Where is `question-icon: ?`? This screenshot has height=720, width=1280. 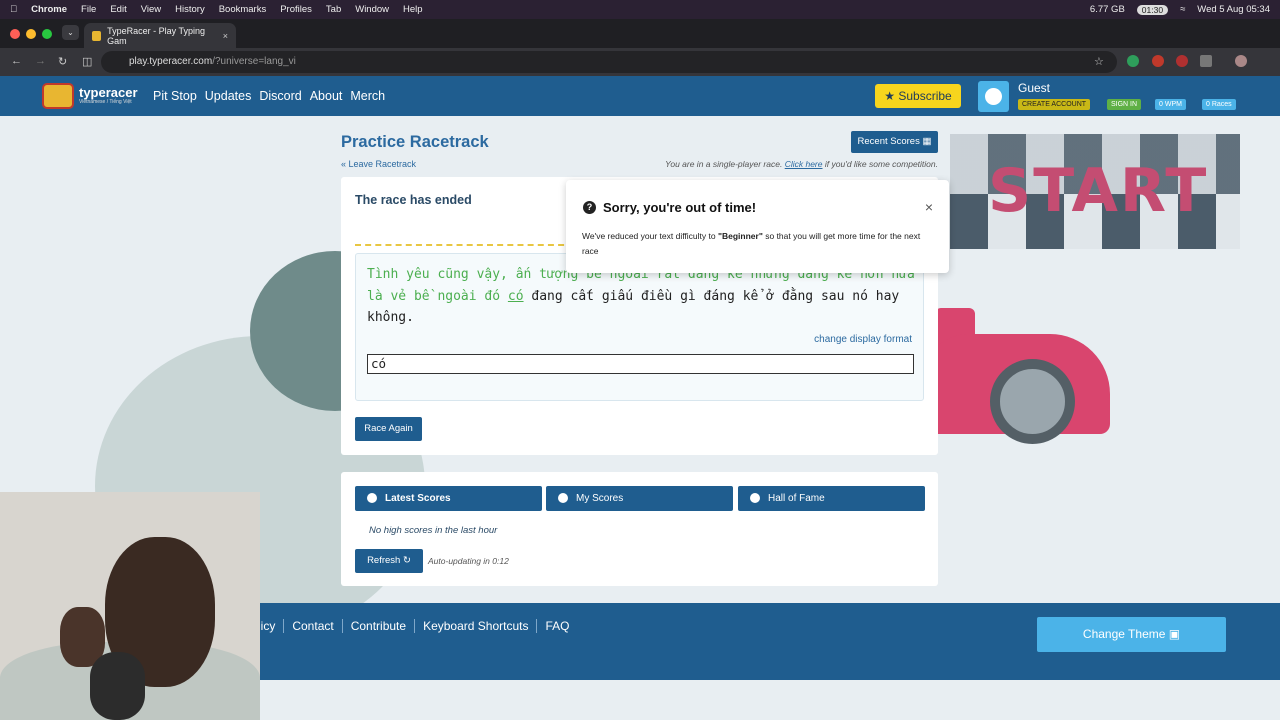
question-icon: ? is located at coordinates (589, 207).